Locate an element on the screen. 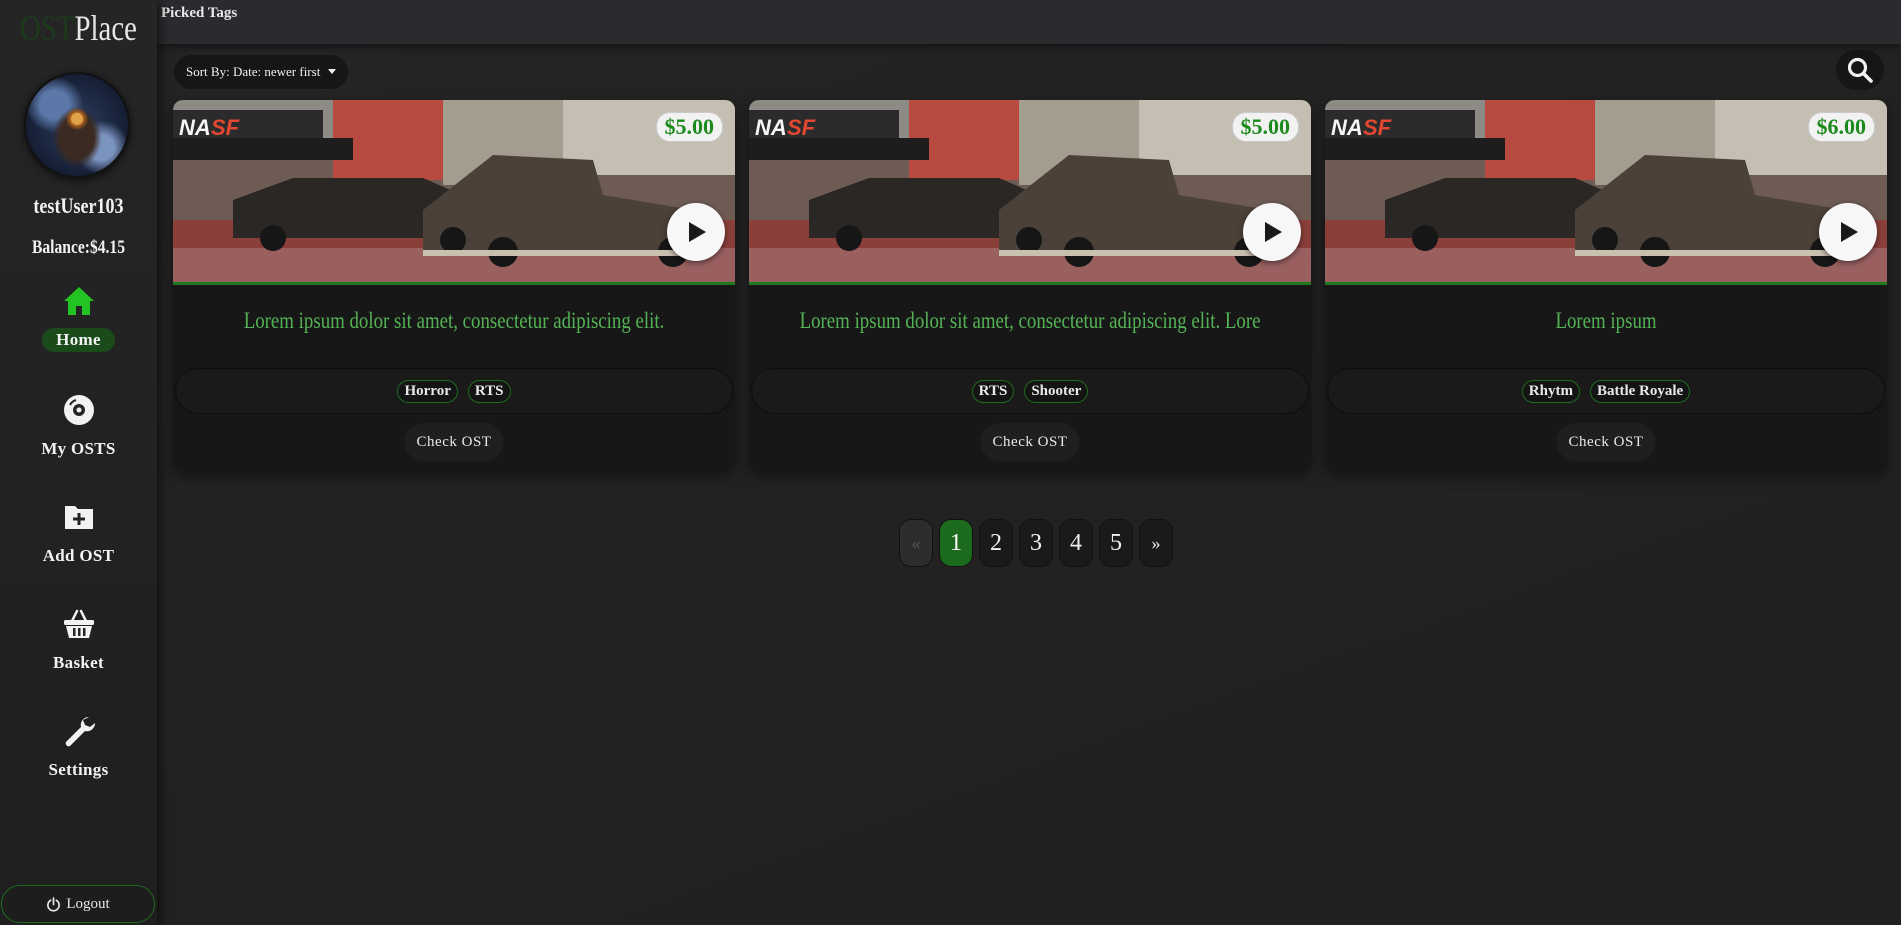 The width and height of the screenshot is (1901, 925). tag-chip: Shooter is located at coordinates (1056, 391).